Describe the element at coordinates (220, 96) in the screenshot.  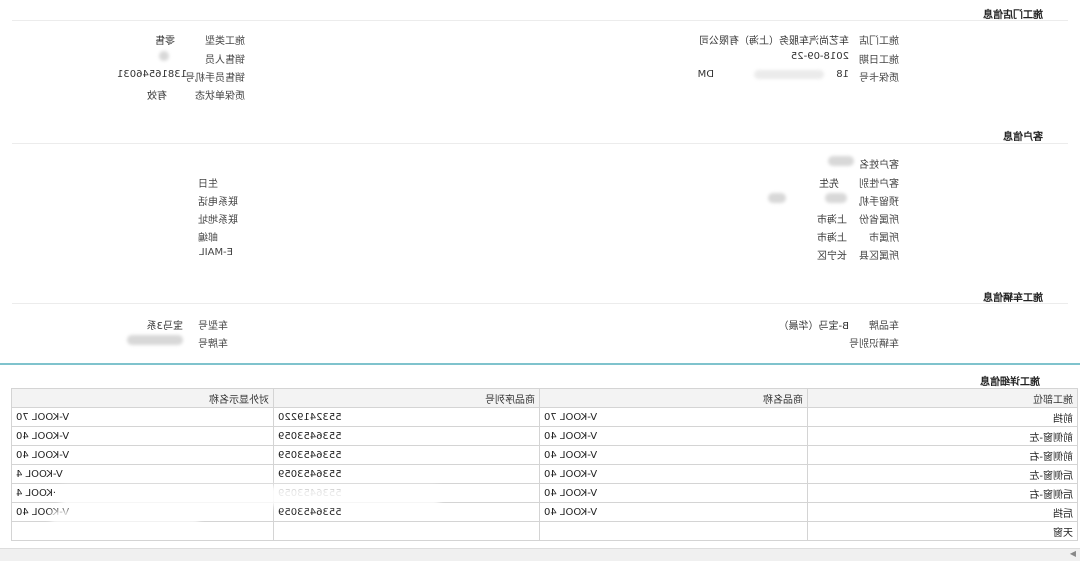
I see `status-label: 质保单状态` at that location.